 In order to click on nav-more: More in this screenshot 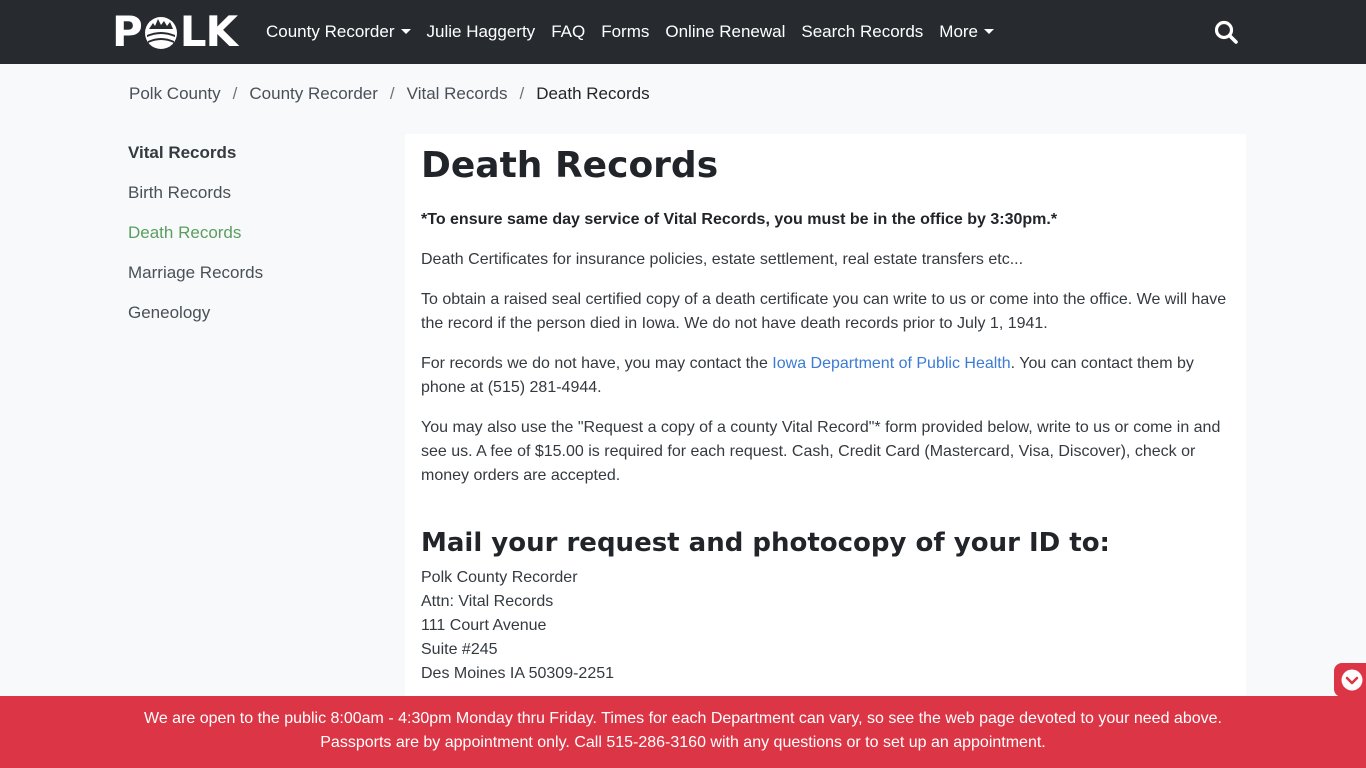, I will do `click(966, 32)`.